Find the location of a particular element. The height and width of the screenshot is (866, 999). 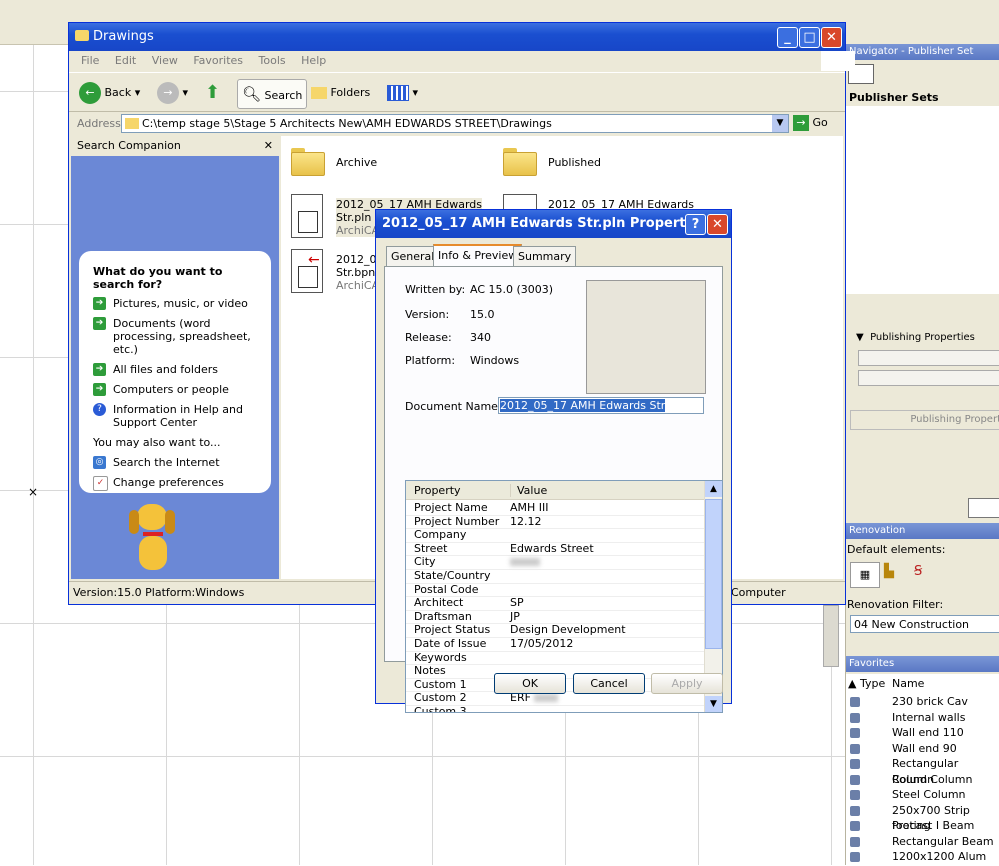

list-item: Precast I Beam is located at coordinates (922, 826).